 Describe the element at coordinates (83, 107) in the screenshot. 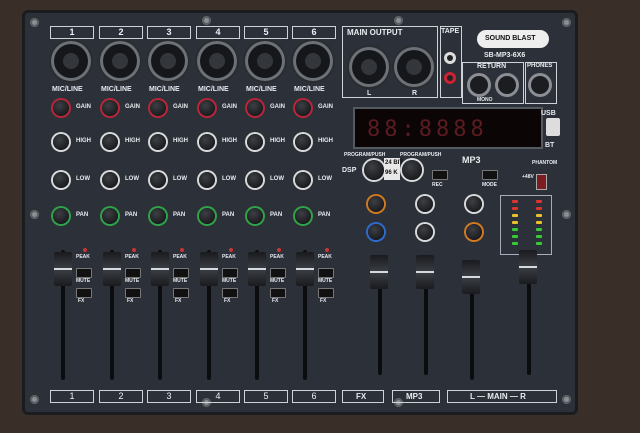

I see `gain-label: GAIN` at that location.